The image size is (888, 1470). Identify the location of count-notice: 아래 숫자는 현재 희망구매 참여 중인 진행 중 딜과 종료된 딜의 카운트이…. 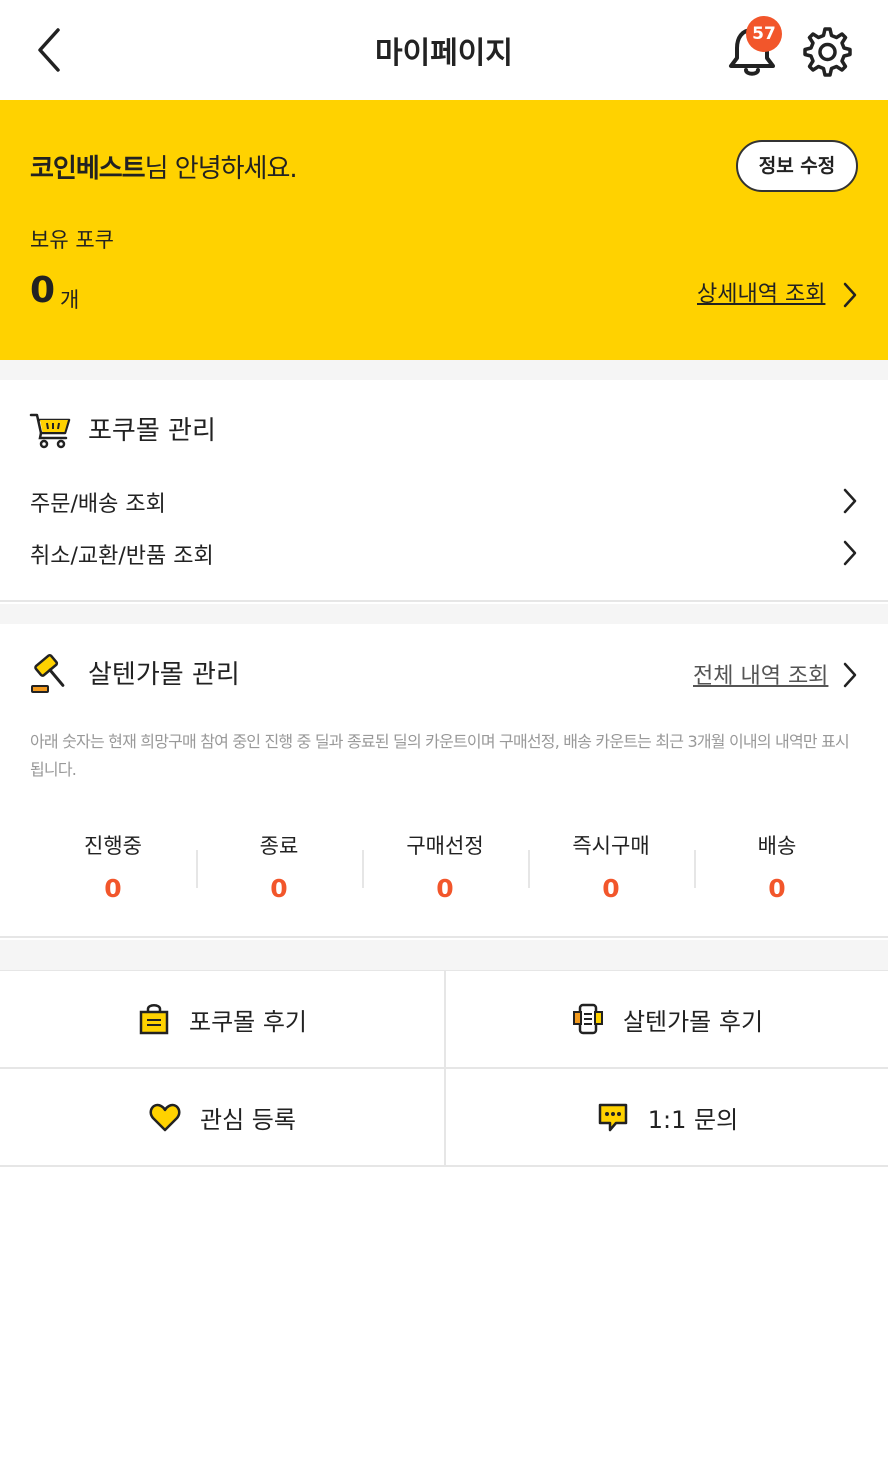
(440, 755).